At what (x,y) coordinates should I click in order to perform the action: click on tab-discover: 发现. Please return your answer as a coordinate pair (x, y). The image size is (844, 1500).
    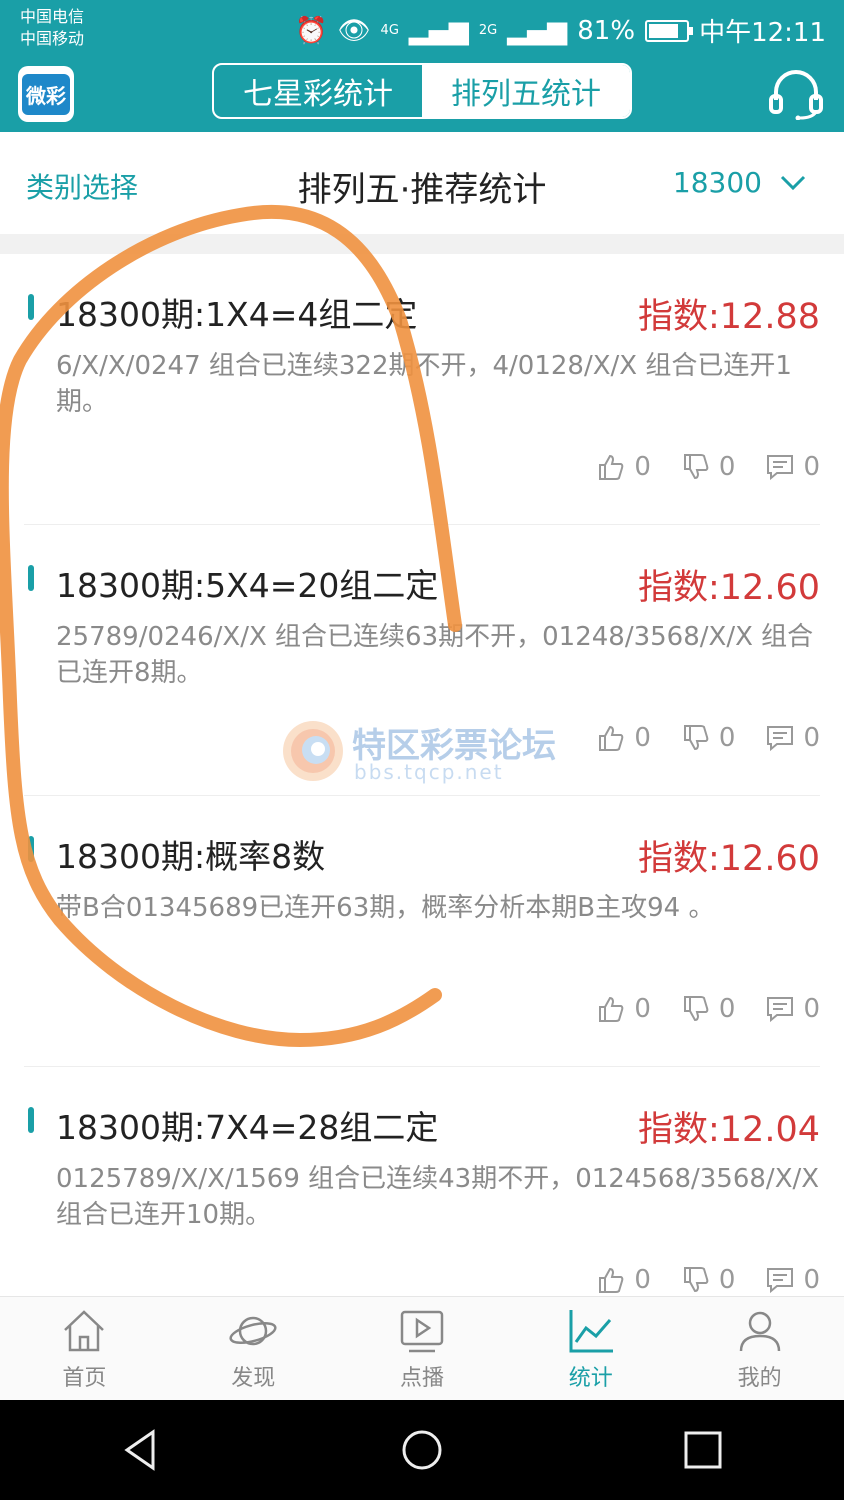
    Looking at the image, I should click on (253, 1349).